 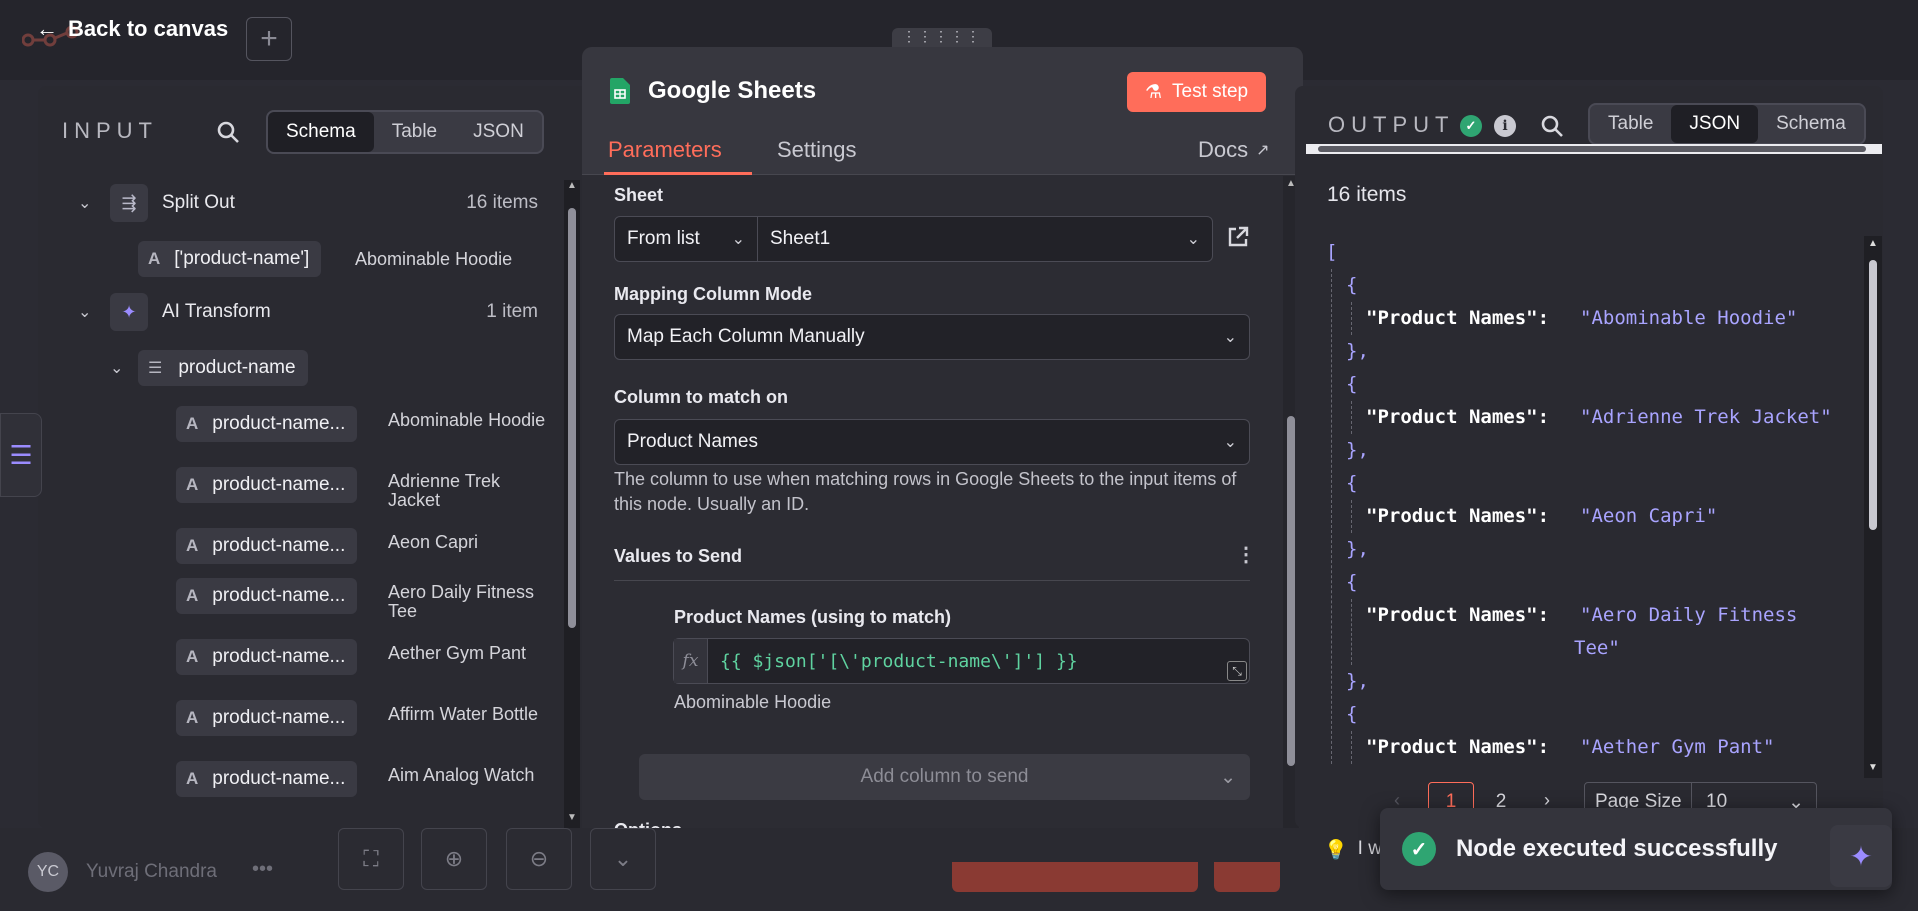 What do you see at coordinates (132, 29) in the screenshot?
I see `back-to-canvas-button: ← Back to canvas` at bounding box center [132, 29].